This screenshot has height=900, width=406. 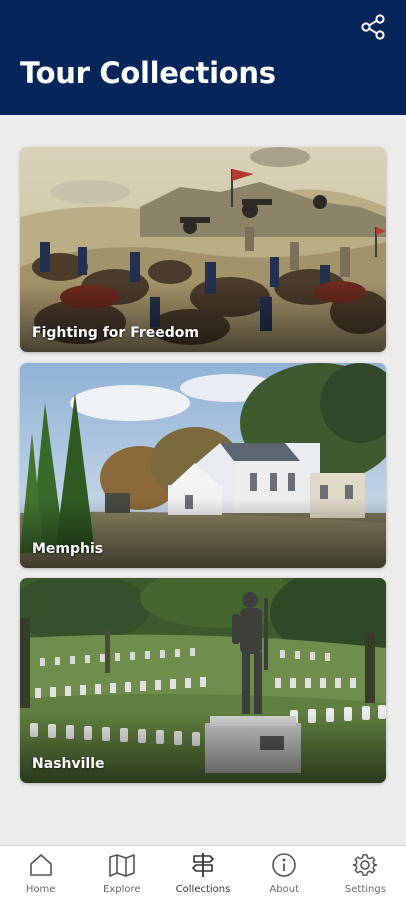 I want to click on share-button, so click(x=373, y=27).